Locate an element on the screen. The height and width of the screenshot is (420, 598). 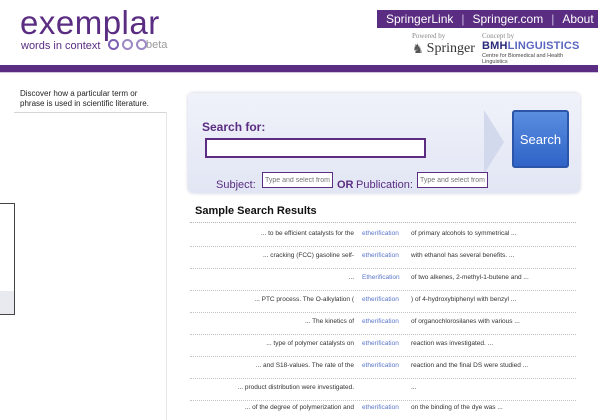
search-input is located at coordinates (315, 148).